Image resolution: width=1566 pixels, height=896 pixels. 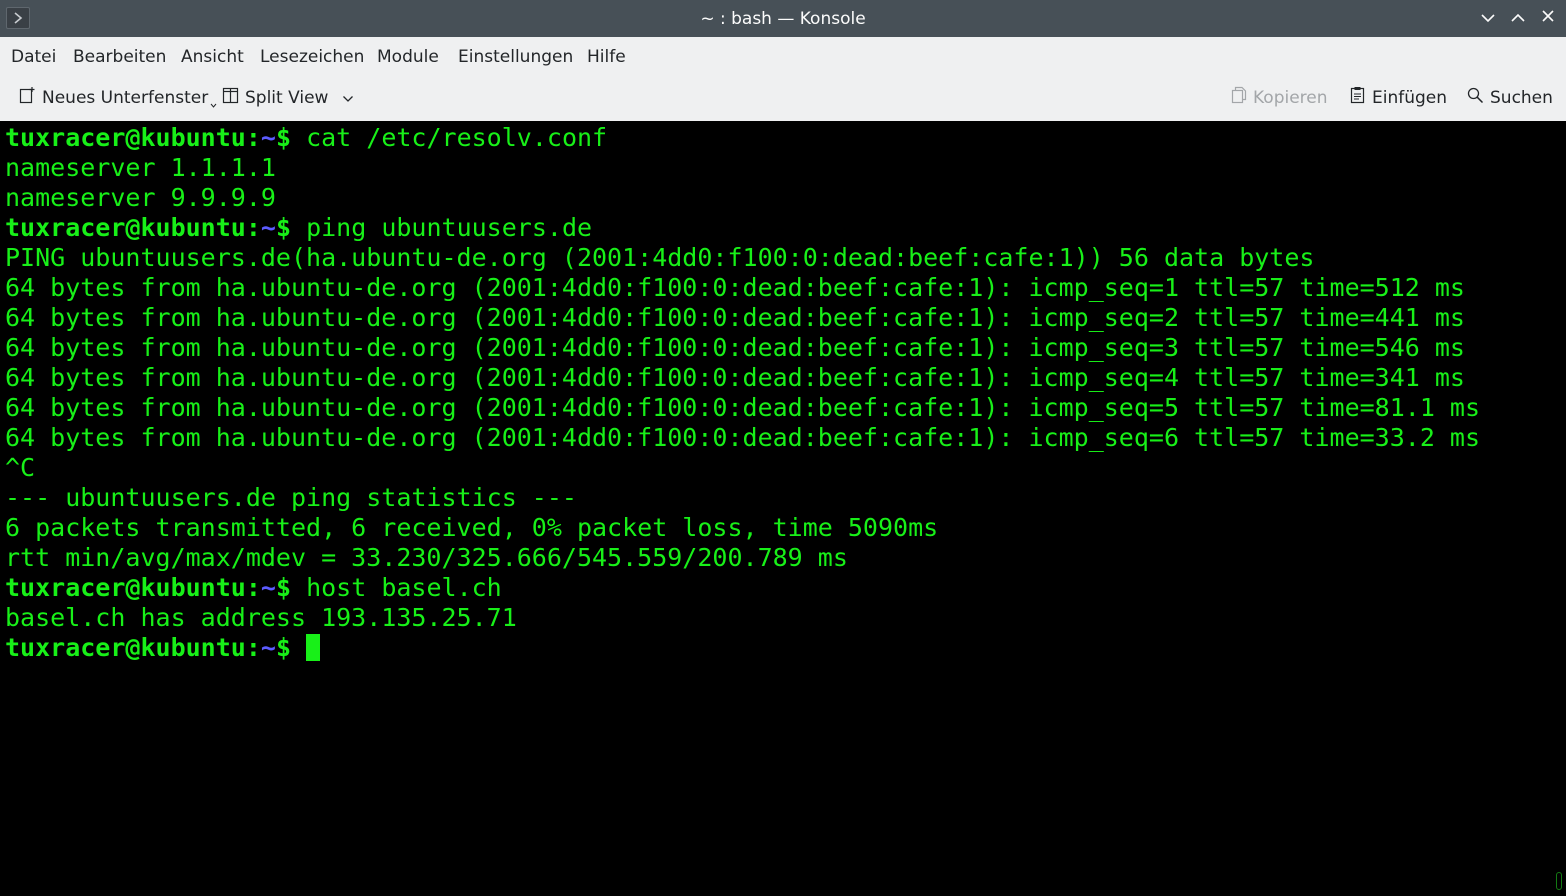 I want to click on split-view-button: Split View, so click(x=291, y=98).